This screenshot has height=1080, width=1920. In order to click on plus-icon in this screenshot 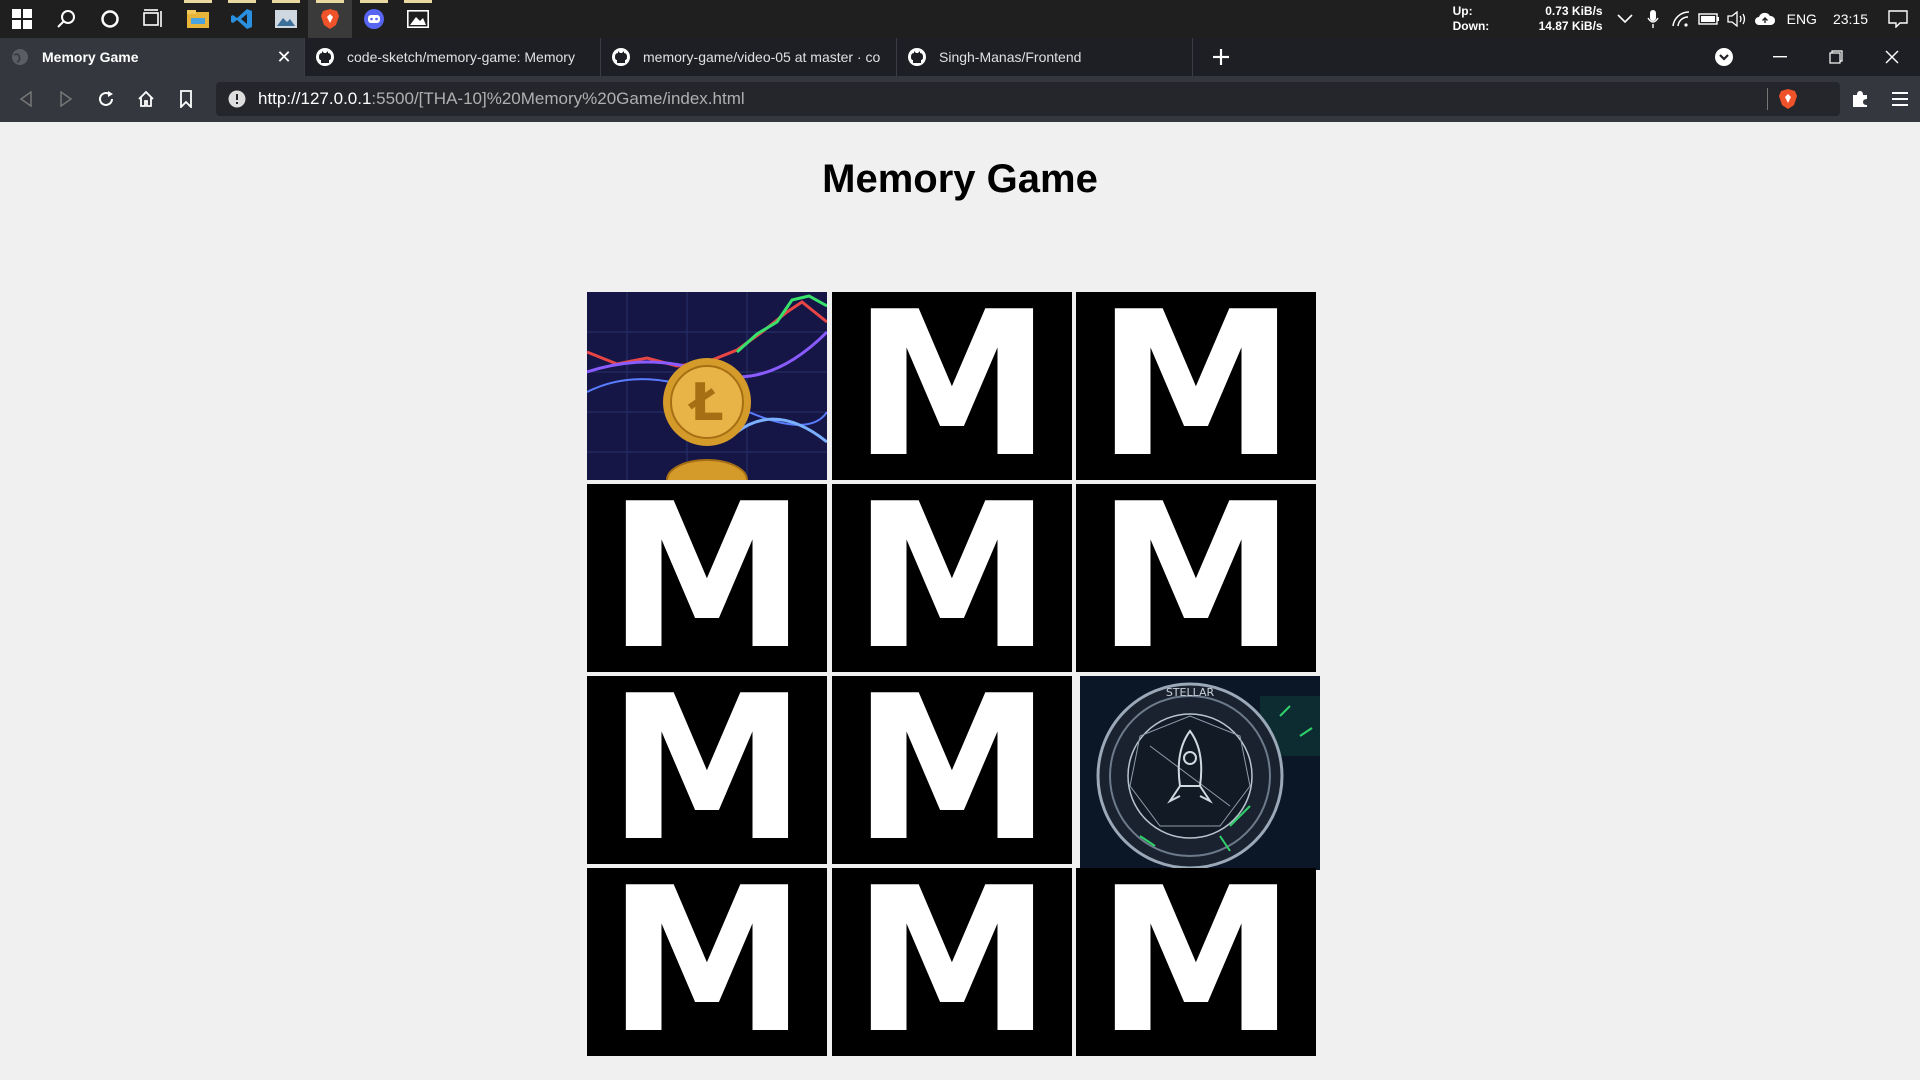, I will do `click(1221, 57)`.